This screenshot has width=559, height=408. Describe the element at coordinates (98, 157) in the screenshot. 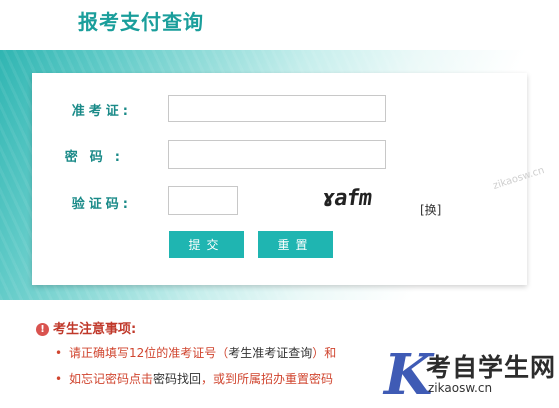

I see `password-label: 密码:` at that location.